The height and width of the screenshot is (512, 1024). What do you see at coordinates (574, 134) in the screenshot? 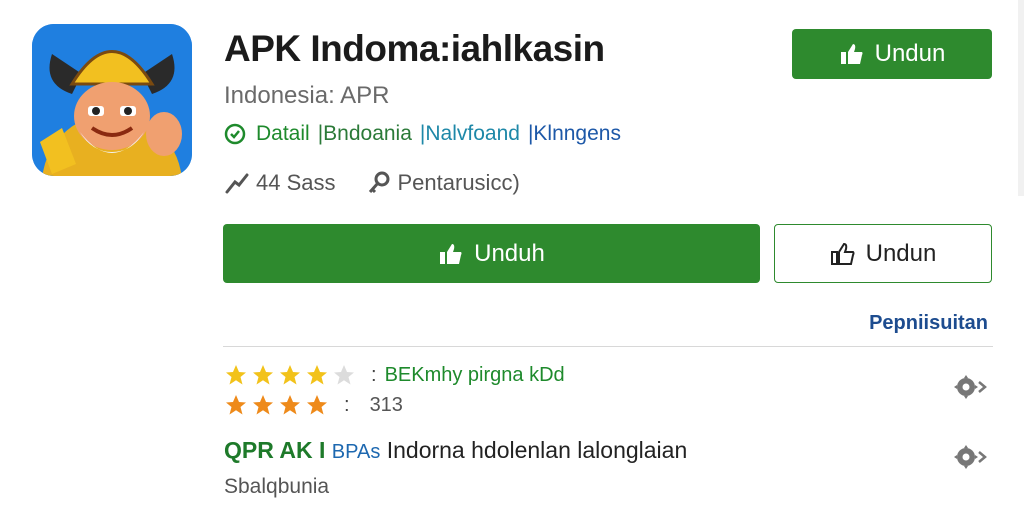
I see `tag-klnngens: |Klnngens` at bounding box center [574, 134].